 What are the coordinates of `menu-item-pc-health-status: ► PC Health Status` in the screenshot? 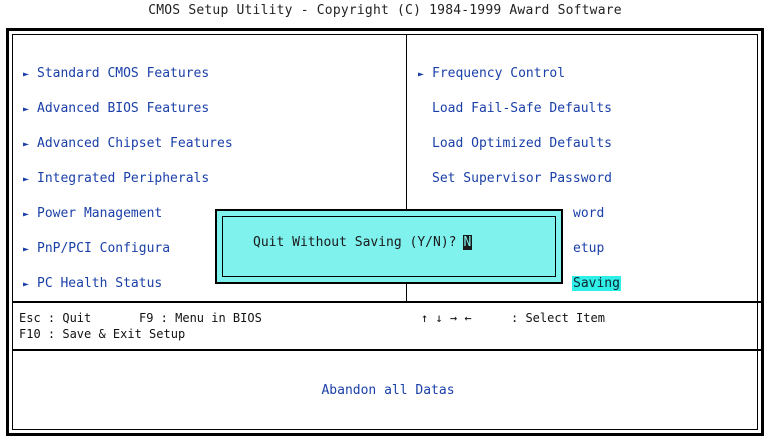 It's located at (92, 284).